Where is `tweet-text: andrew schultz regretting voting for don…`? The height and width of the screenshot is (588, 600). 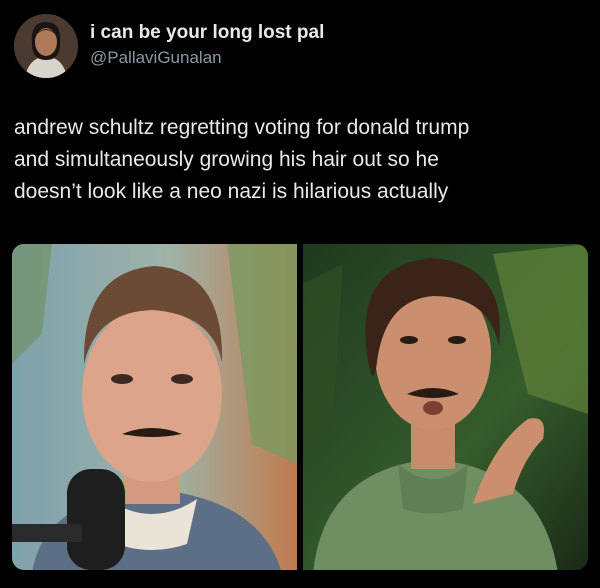 tweet-text: andrew schultz regretting voting for don… is located at coordinates (242, 159).